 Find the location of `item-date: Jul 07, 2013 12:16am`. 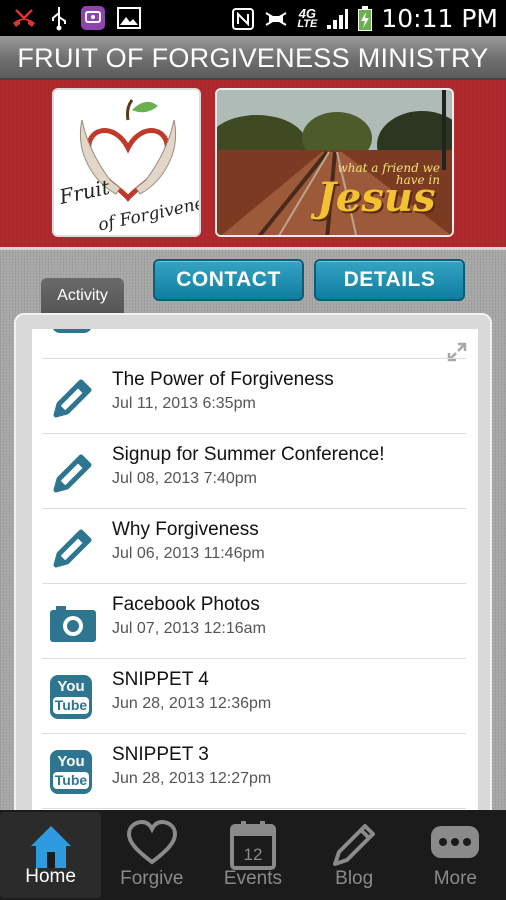

item-date: Jul 07, 2013 12:16am is located at coordinates (189, 628).